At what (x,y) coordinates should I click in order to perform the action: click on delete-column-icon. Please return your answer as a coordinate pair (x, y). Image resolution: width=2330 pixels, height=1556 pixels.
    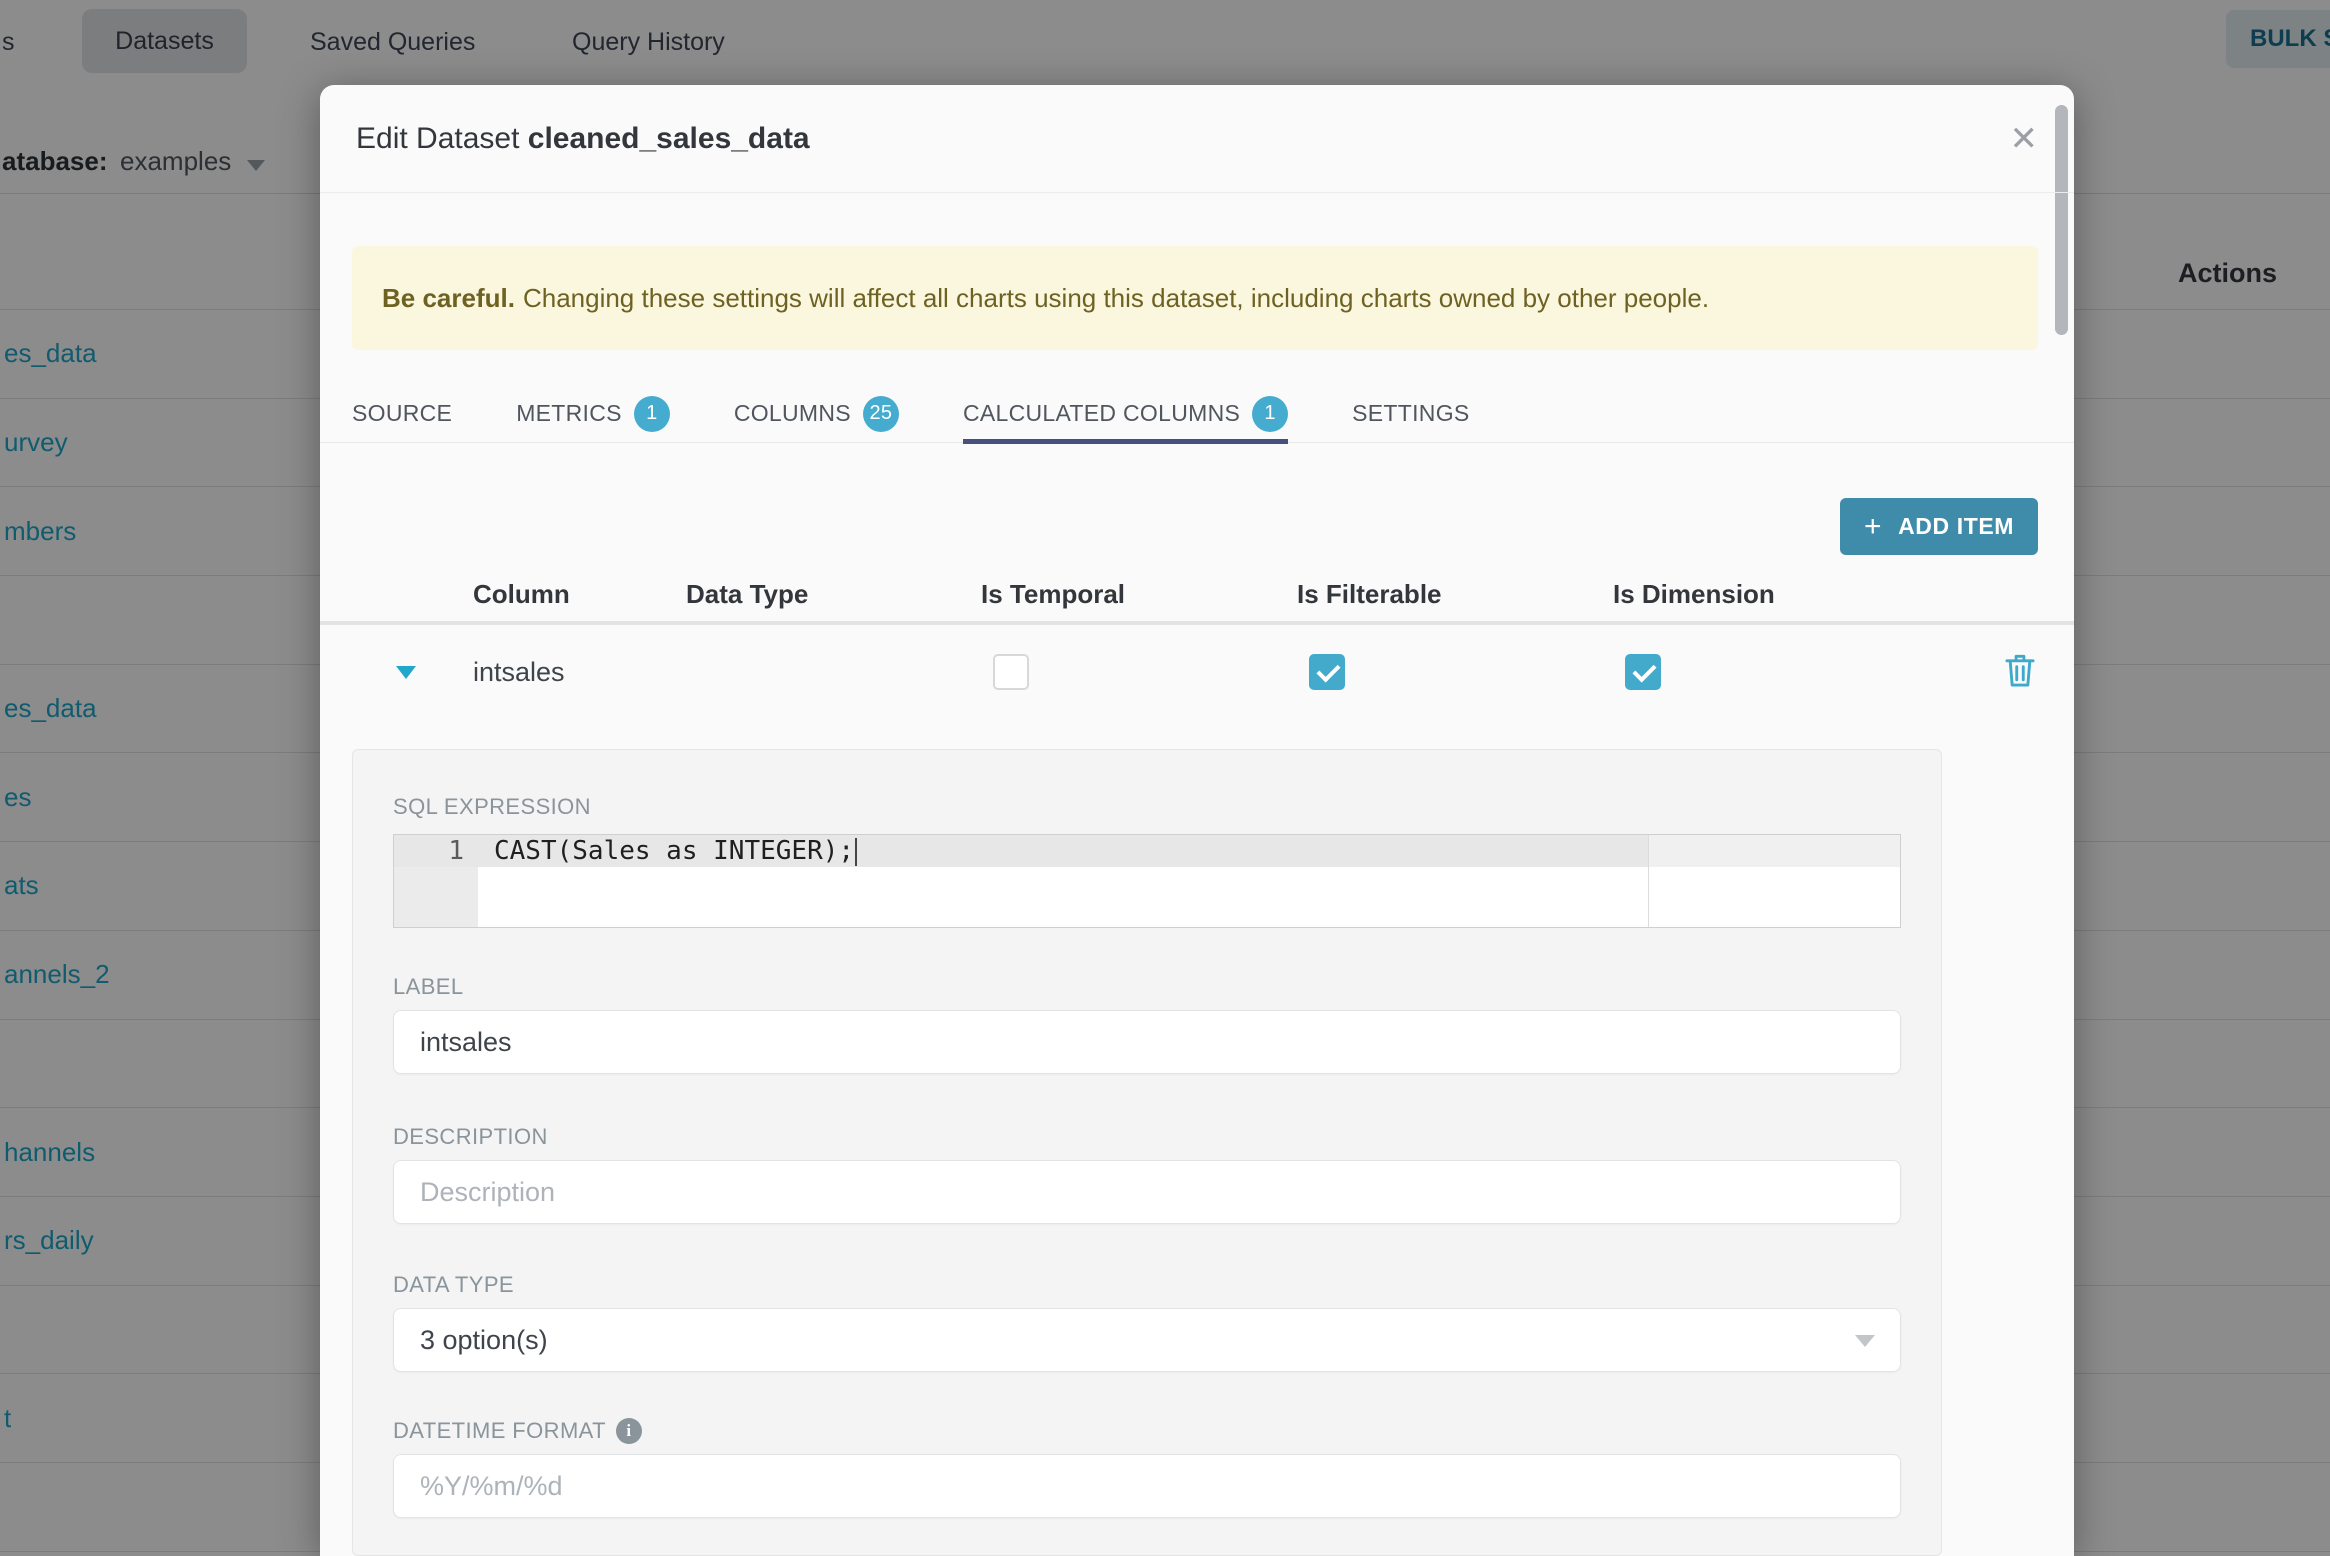
    Looking at the image, I should click on (2020, 672).